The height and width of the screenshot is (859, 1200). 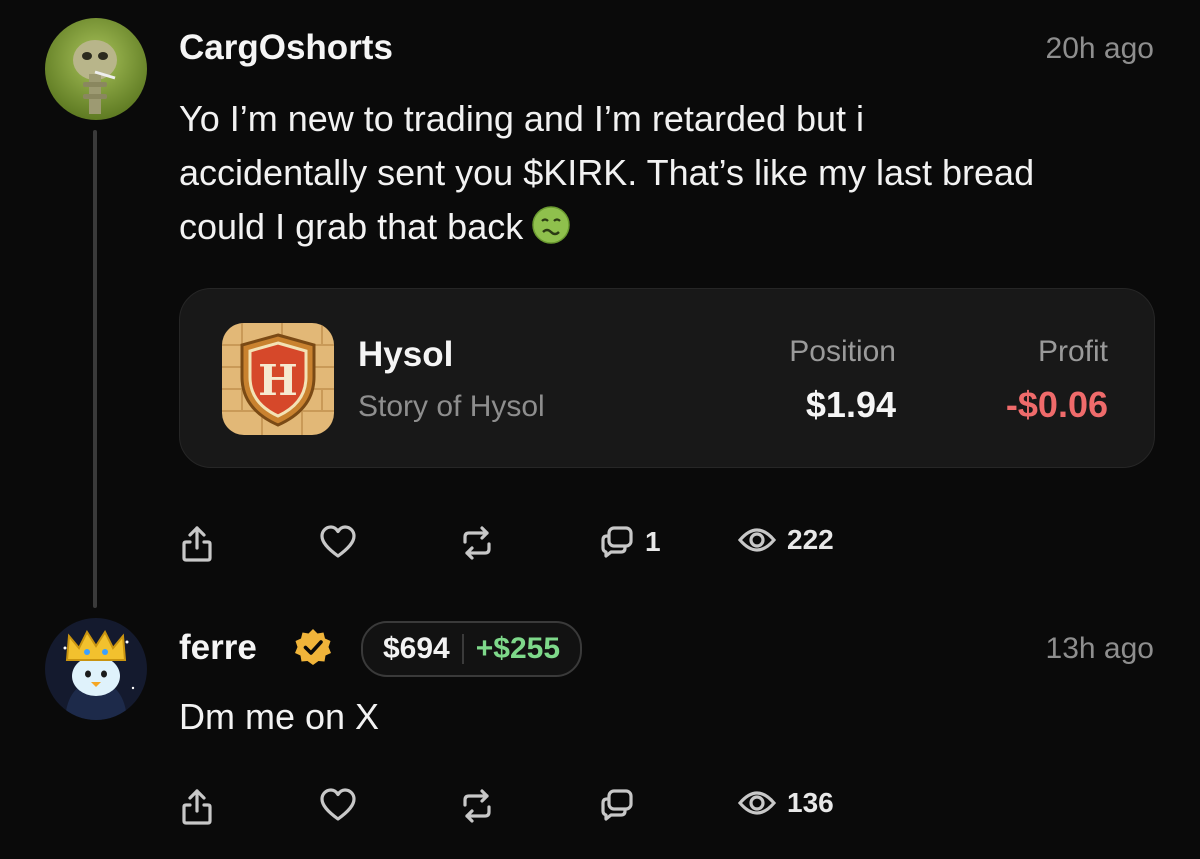 I want to click on views-button: 136, so click(x=785, y=803).